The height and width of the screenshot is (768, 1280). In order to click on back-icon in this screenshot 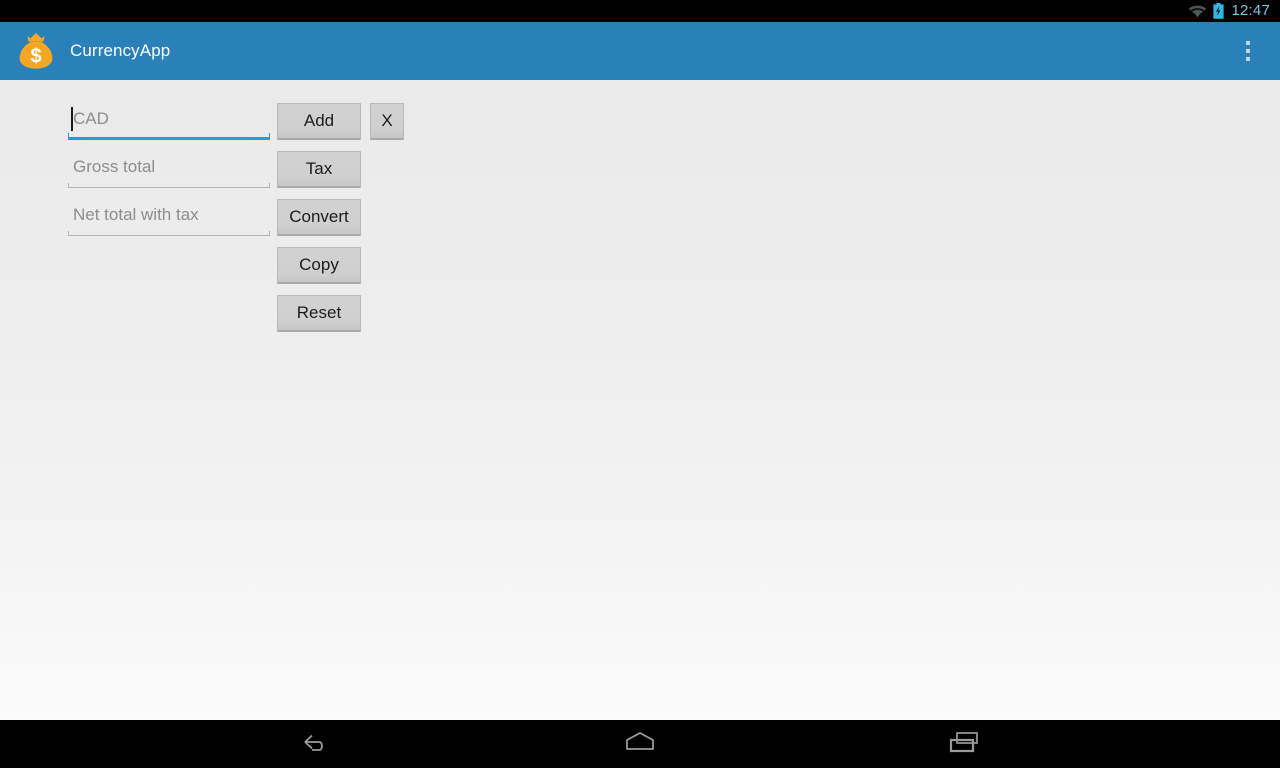, I will do `click(315, 744)`.